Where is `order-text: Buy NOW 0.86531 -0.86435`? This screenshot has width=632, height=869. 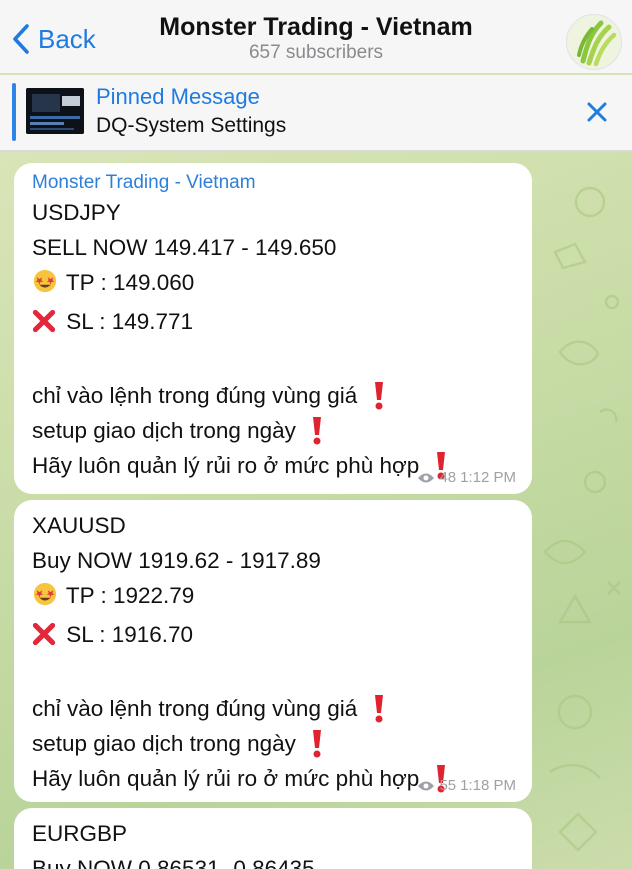
order-text: Buy NOW 0.86531 -0.86435 is located at coordinates (173, 862).